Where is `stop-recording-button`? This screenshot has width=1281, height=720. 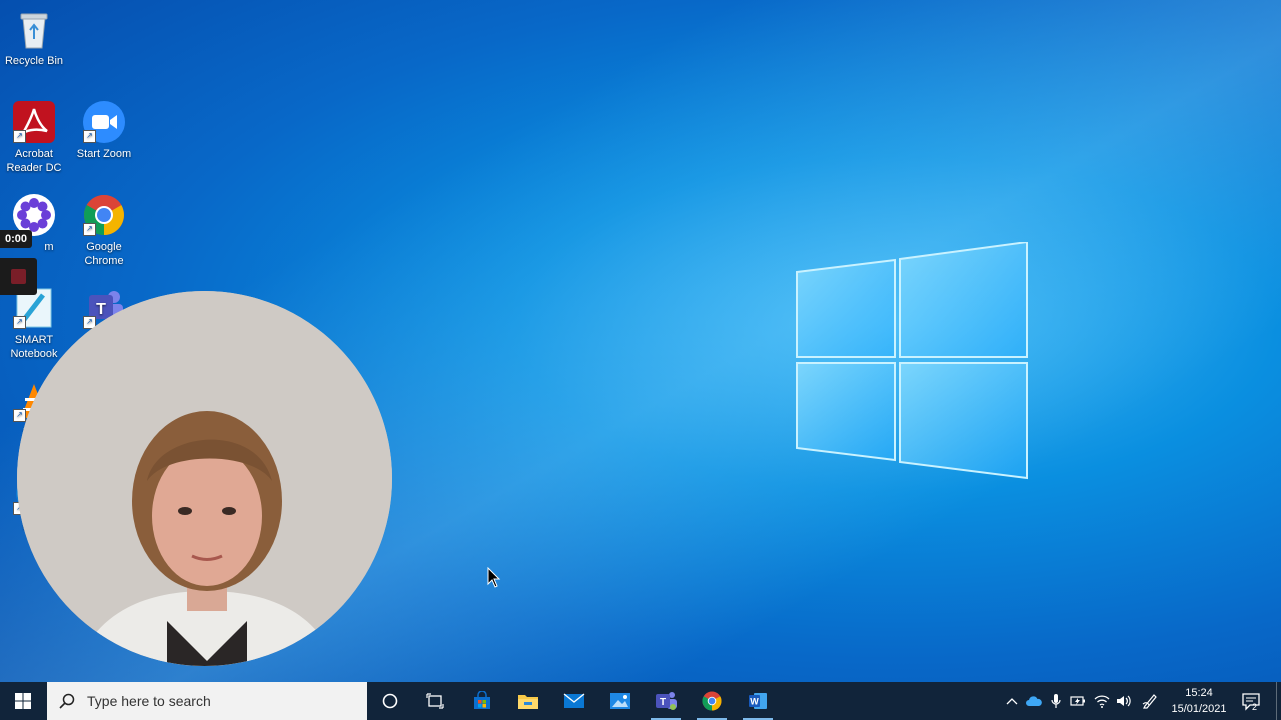
stop-recording-button is located at coordinates (18, 276).